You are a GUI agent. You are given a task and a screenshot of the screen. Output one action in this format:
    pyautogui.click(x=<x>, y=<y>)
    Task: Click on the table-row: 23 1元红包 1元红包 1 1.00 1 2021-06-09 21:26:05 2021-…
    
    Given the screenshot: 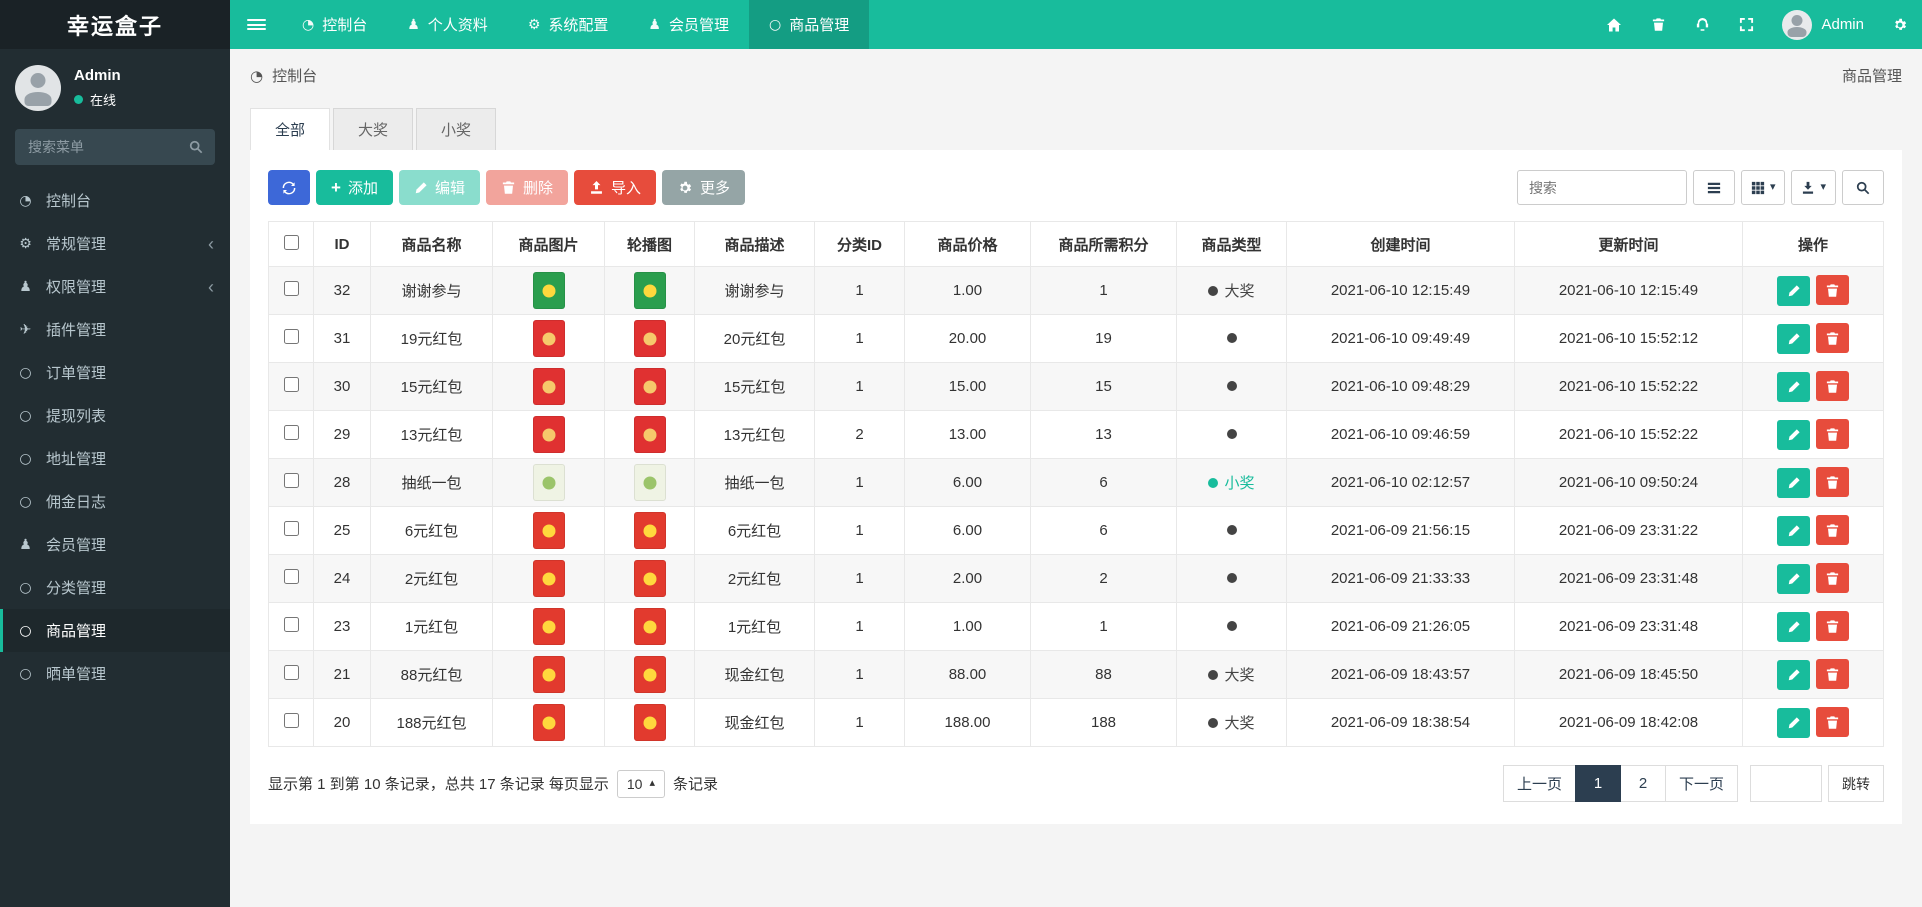 What is the action you would take?
    pyautogui.click(x=1076, y=626)
    